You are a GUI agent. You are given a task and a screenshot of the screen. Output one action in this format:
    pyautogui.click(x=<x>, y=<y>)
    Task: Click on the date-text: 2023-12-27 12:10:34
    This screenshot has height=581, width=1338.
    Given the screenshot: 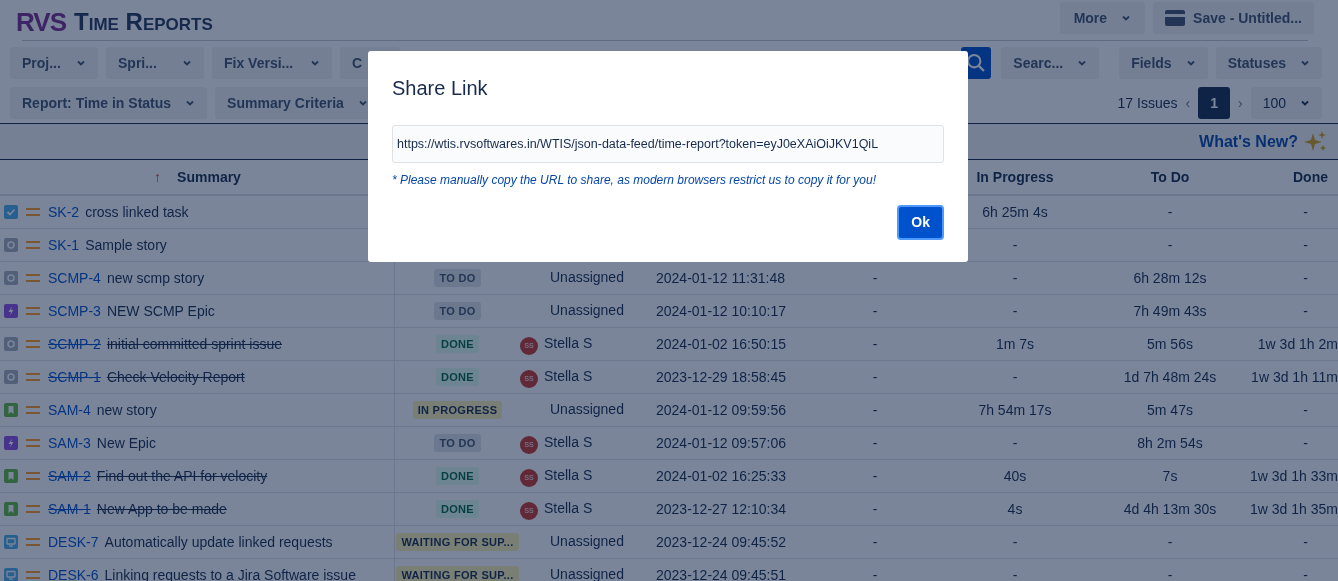 What is the action you would take?
    pyautogui.click(x=721, y=509)
    